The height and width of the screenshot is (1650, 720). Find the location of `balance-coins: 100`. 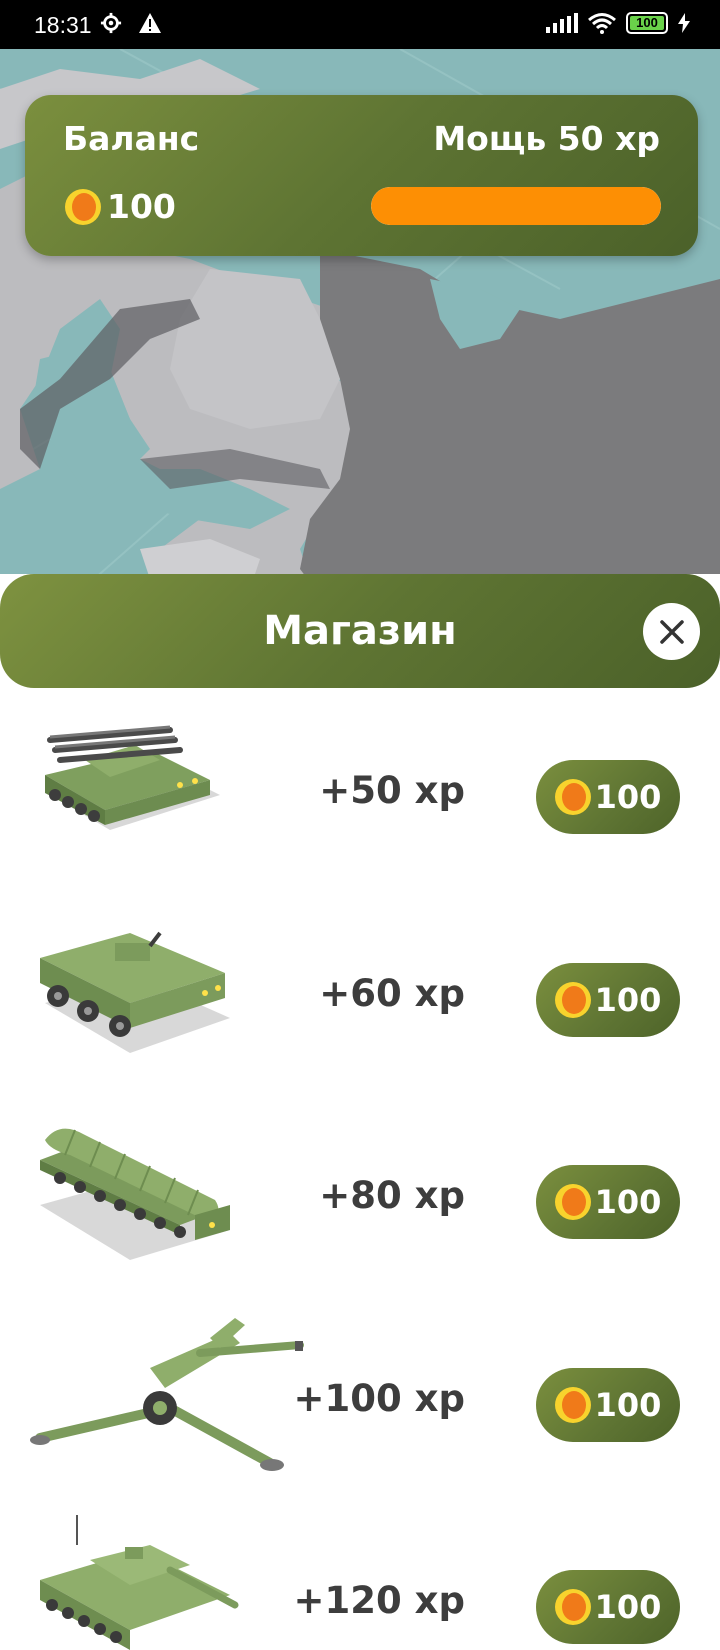

balance-coins: 100 is located at coordinates (120, 206).